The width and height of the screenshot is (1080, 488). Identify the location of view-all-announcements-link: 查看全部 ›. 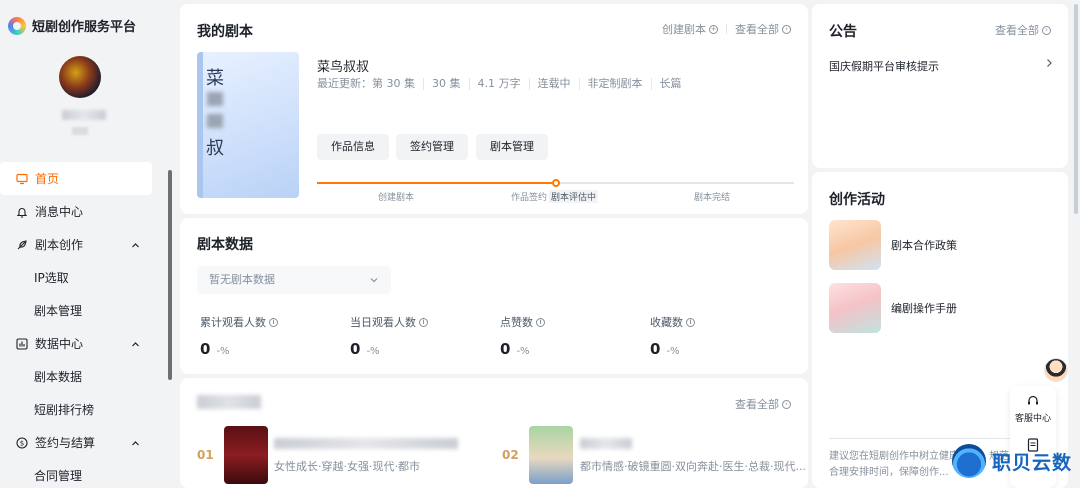
(1023, 30).